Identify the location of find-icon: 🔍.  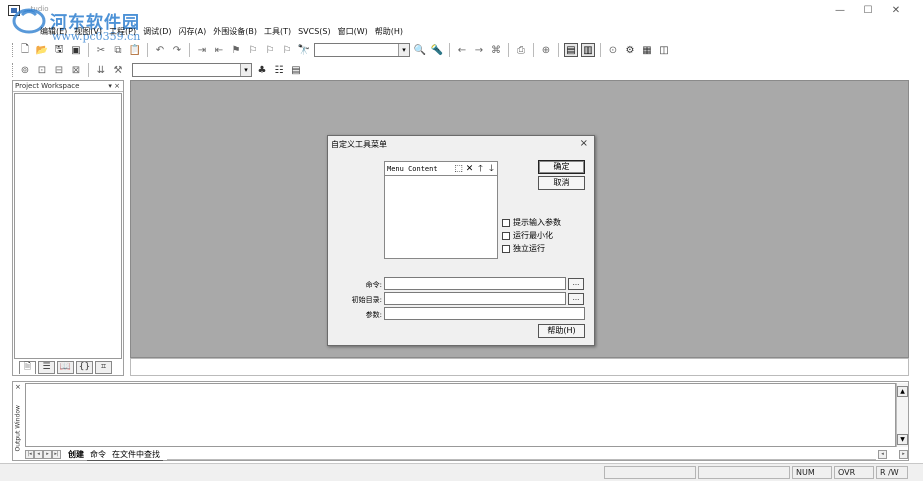
(420, 50).